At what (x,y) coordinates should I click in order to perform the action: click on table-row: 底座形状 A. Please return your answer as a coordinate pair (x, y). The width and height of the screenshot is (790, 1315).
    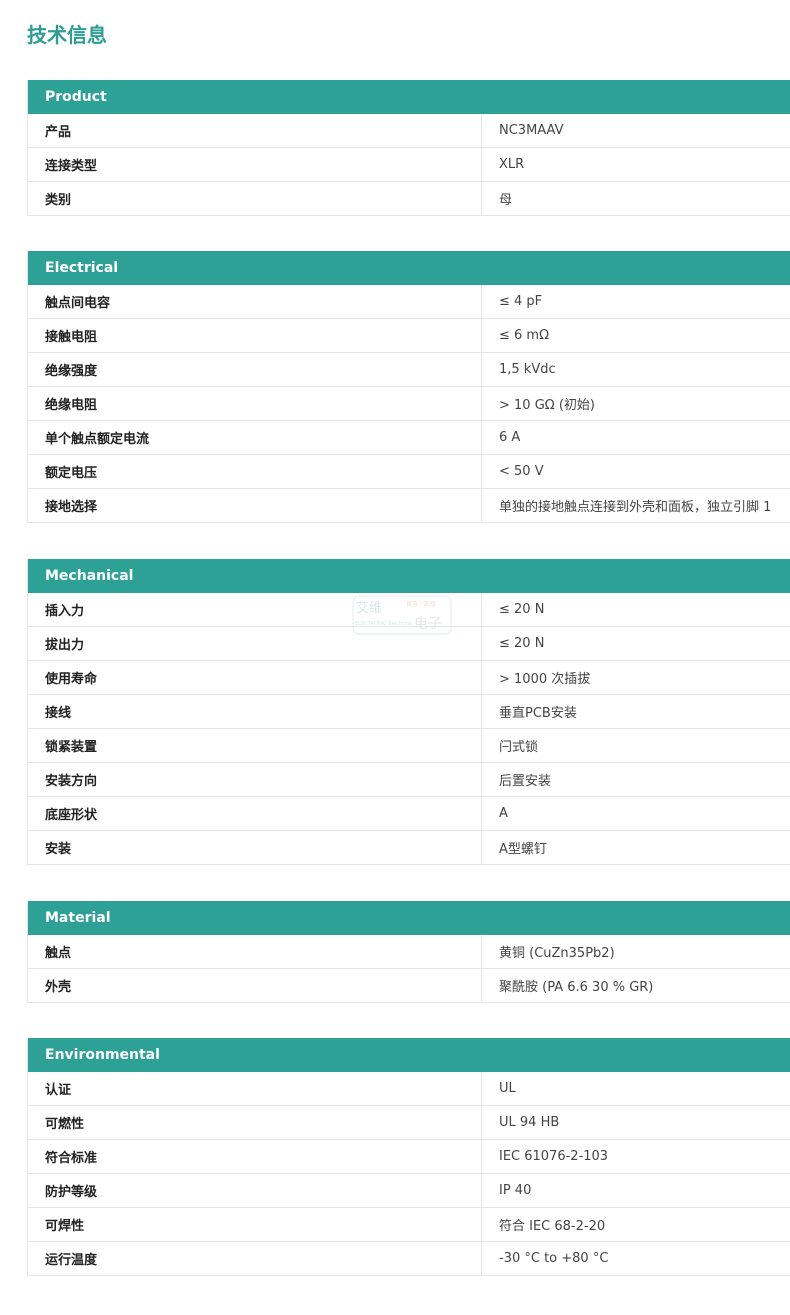
    Looking at the image, I should click on (409, 814).